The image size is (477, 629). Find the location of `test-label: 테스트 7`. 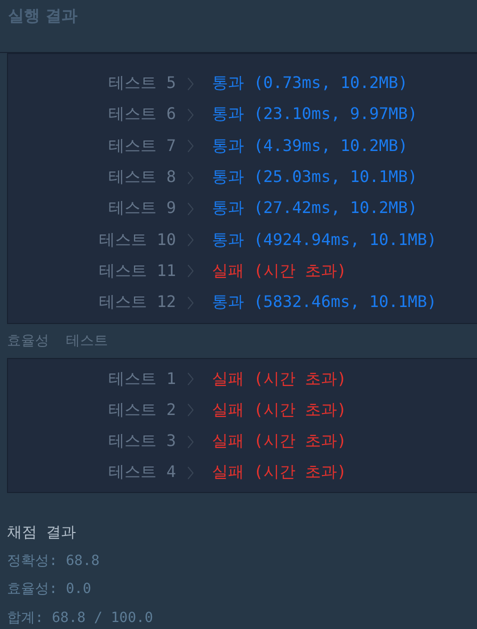

test-label: 테스트 7 is located at coordinates (142, 146).